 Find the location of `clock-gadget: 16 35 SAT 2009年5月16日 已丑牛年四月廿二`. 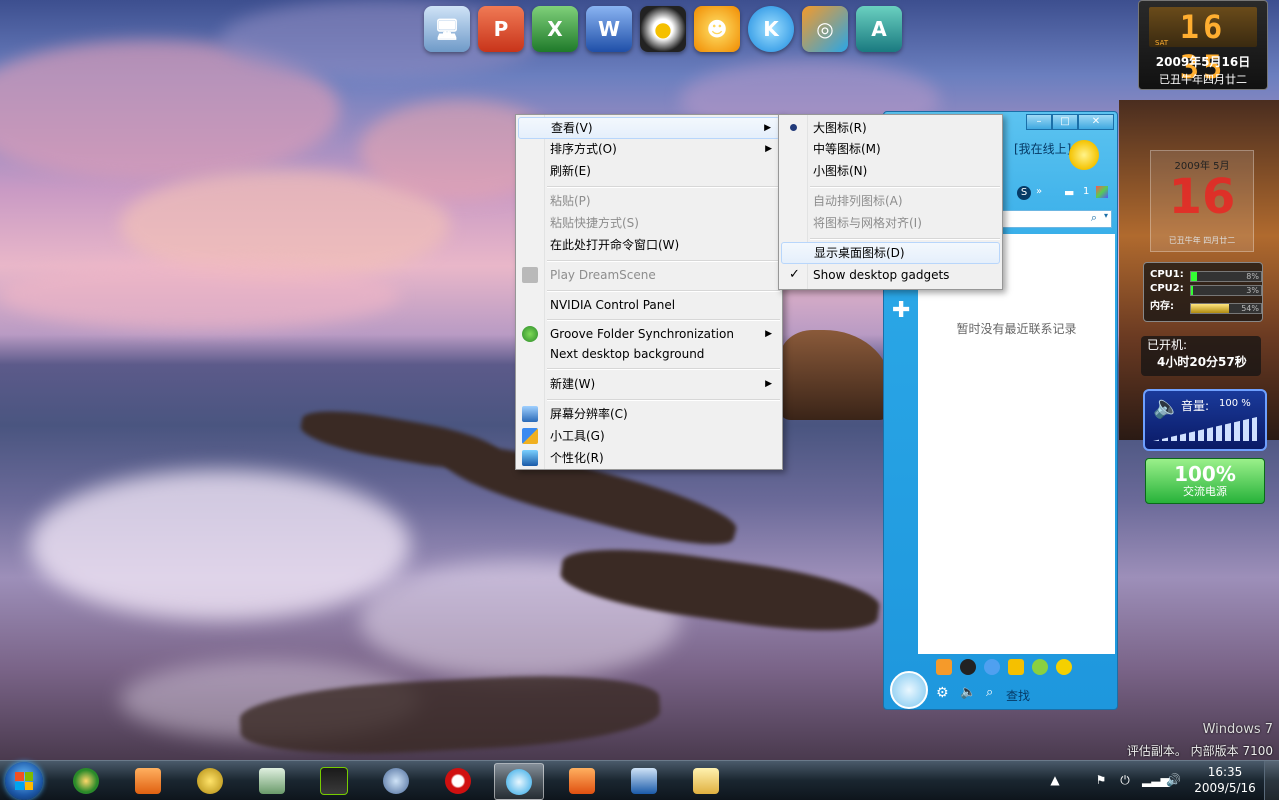

clock-gadget: 16 35 SAT 2009年5月16日 已丑牛年四月廿二 is located at coordinates (1203, 45).